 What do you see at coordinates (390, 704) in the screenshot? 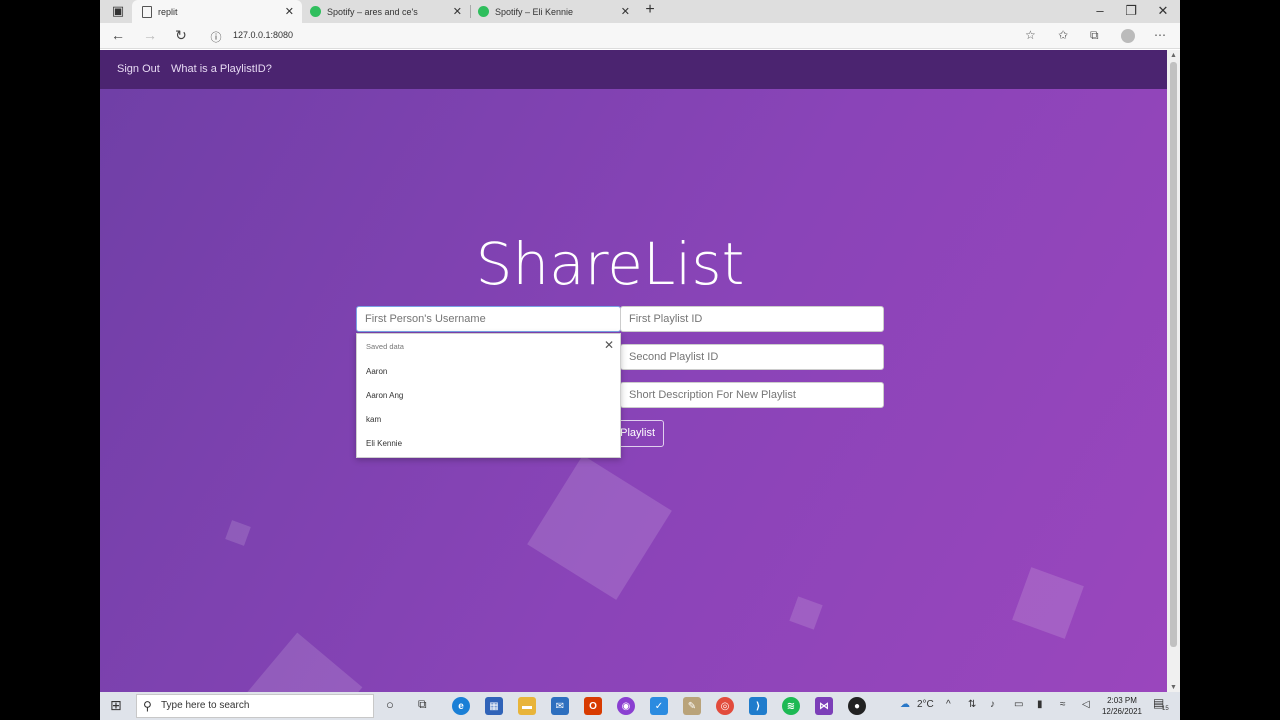
I see `cortana-icon: ○` at bounding box center [390, 704].